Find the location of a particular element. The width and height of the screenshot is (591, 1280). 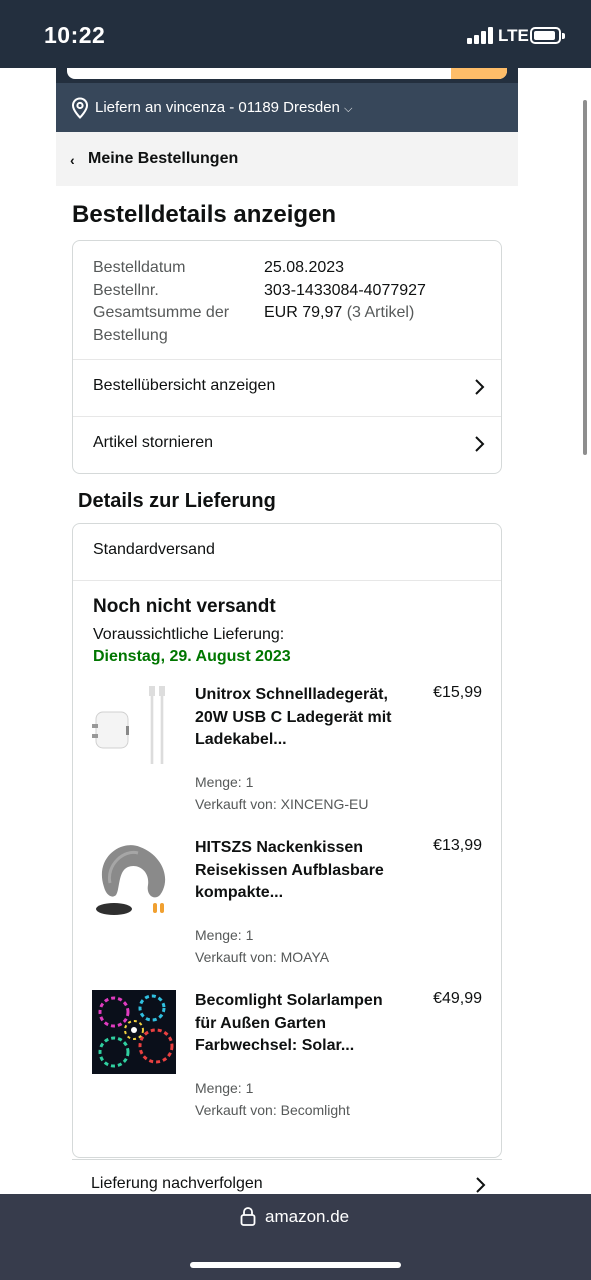

page-title: Bestelldetails anzeigen is located at coordinates (204, 214).